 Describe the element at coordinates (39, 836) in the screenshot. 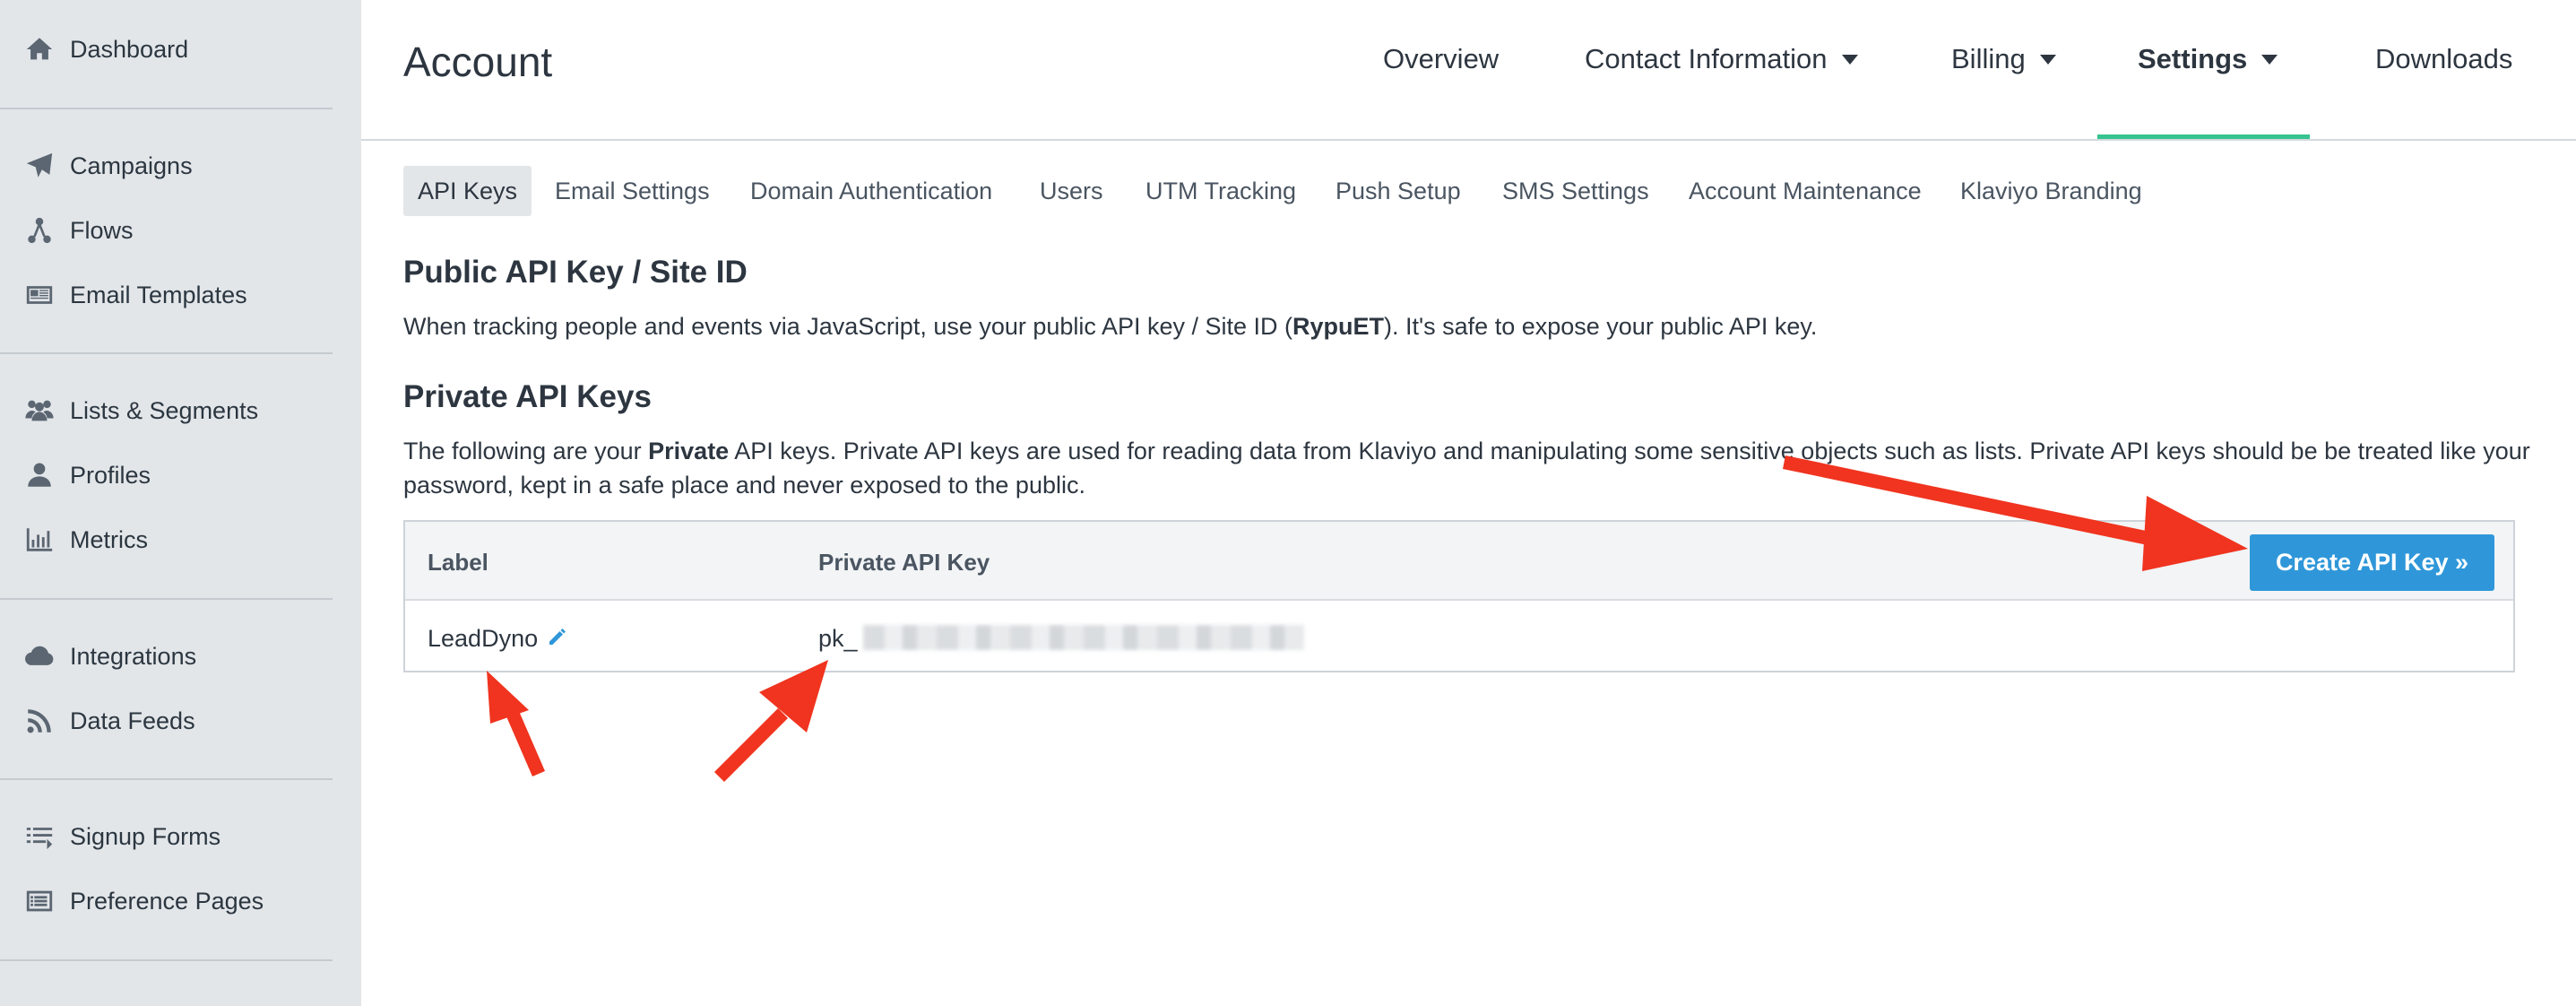

I see `list-icon` at that location.